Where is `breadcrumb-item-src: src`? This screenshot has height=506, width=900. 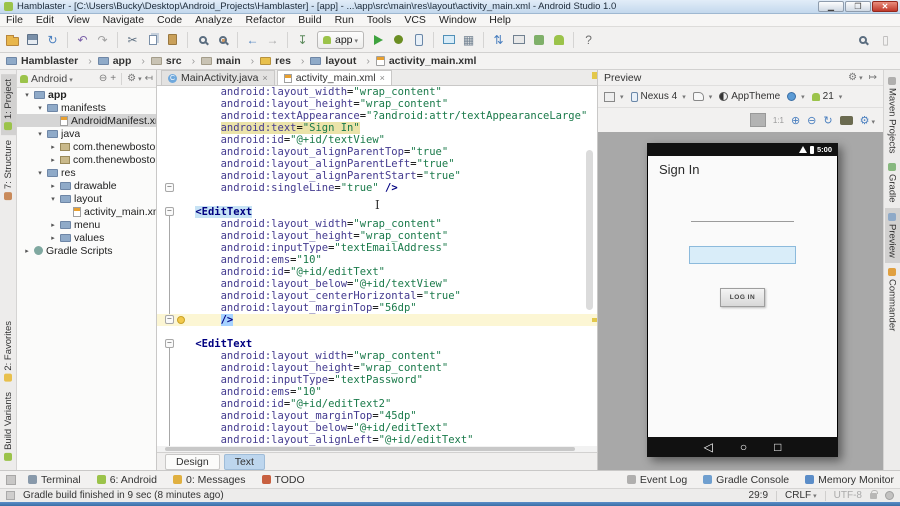 breadcrumb-item-src: src is located at coordinates (175, 61).